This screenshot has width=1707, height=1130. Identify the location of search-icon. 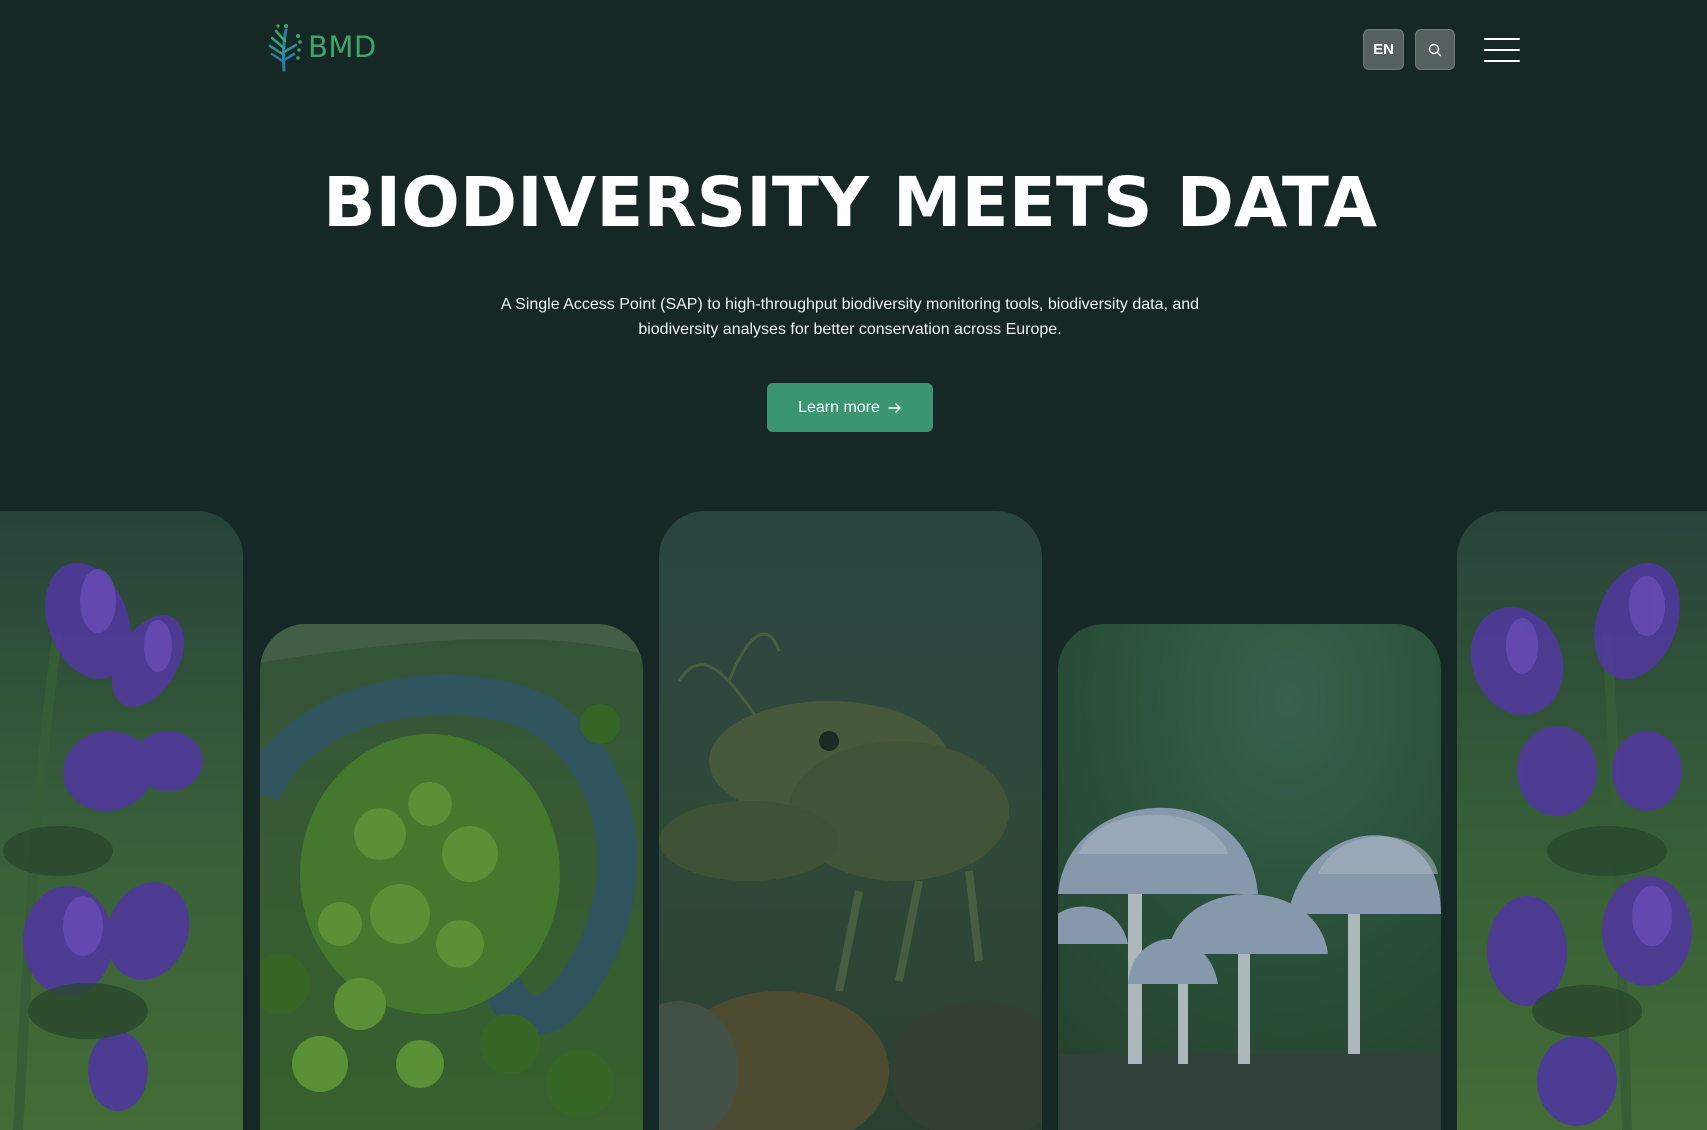
(1435, 49).